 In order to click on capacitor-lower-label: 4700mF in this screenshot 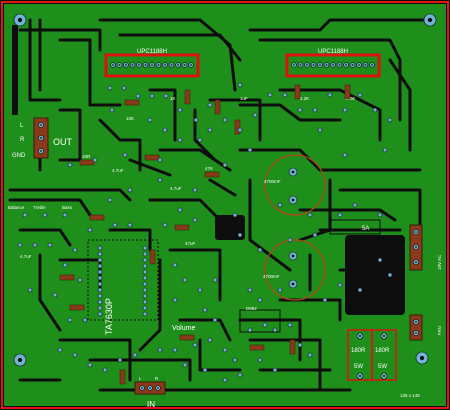, I will do `click(271, 276)`.